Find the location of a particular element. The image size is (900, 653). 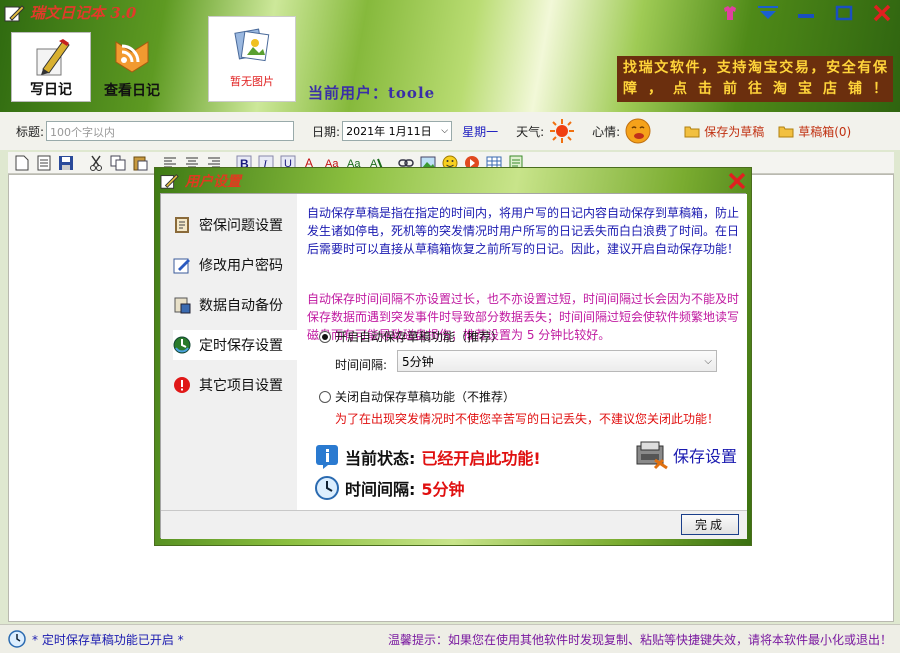

disable-warning: 为了在出现突发情况时不使您辛苦写的日记丢失，不建议您关闭此功能！ is located at coordinates (527, 419).